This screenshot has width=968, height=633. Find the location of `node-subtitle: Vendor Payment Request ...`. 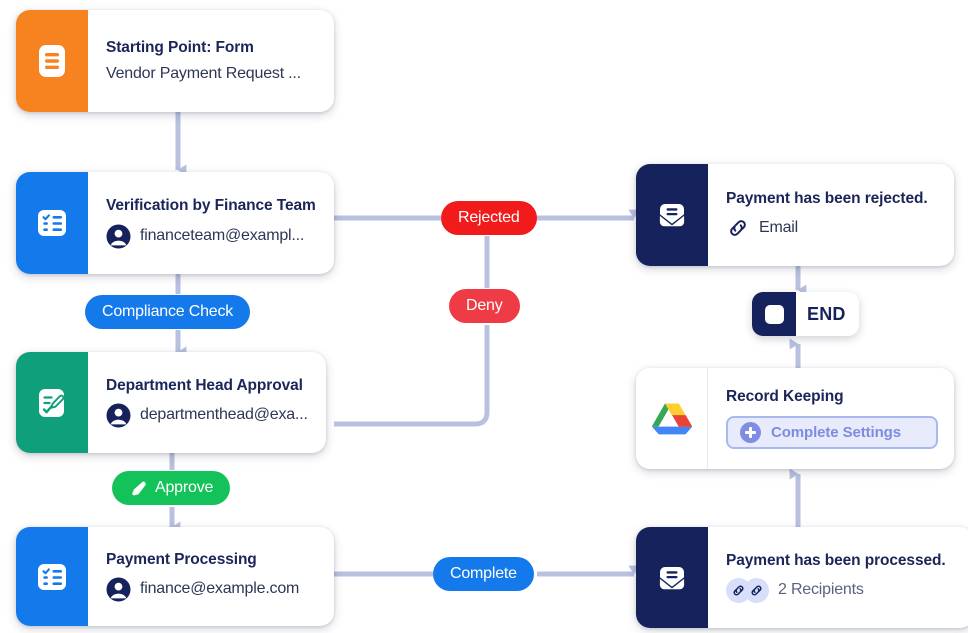

node-subtitle: Vendor Payment Request ... is located at coordinates (213, 74).